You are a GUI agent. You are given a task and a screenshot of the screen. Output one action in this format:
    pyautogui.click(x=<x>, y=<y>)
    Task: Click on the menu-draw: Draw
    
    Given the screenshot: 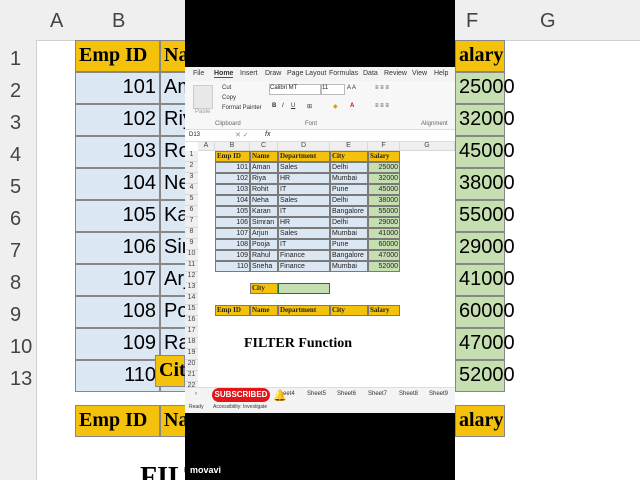 What is the action you would take?
    pyautogui.click(x=273, y=73)
    